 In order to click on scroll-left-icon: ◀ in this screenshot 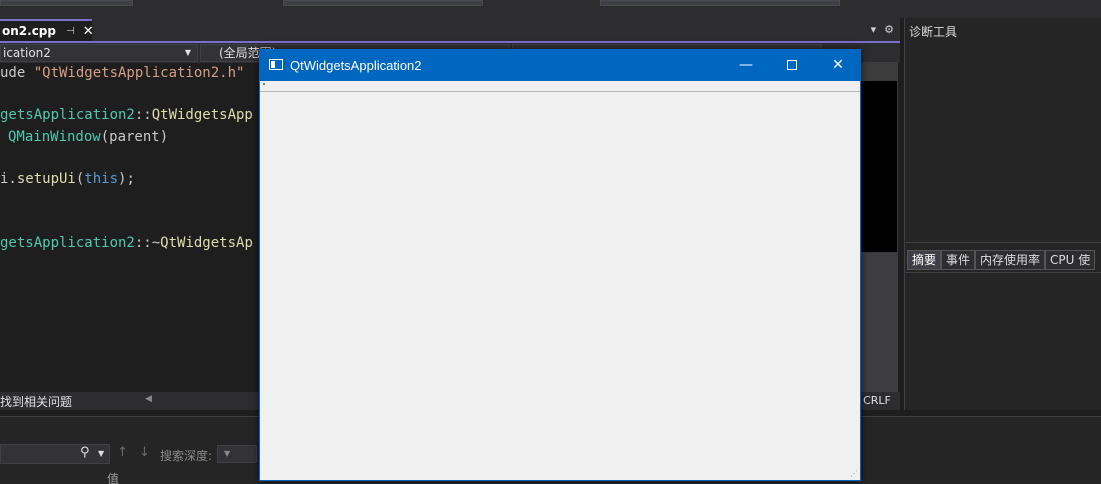, I will do `click(148, 399)`.